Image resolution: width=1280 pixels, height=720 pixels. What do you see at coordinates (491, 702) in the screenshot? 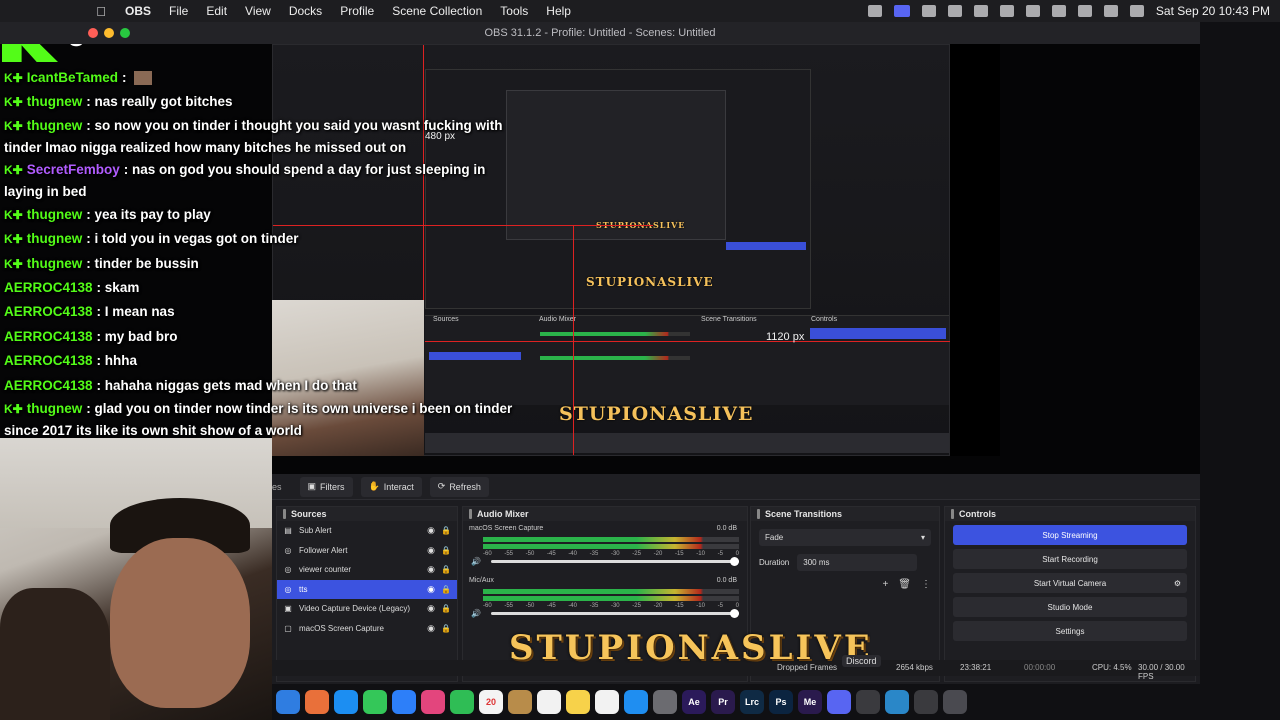
I see `dock-app-icon: 20` at bounding box center [491, 702].